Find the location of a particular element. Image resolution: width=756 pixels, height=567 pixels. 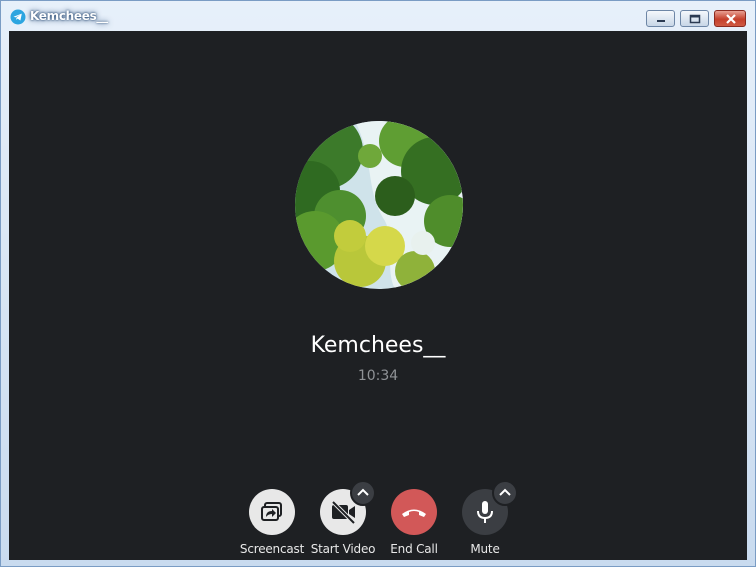

phone-hangup-icon is located at coordinates (414, 513).